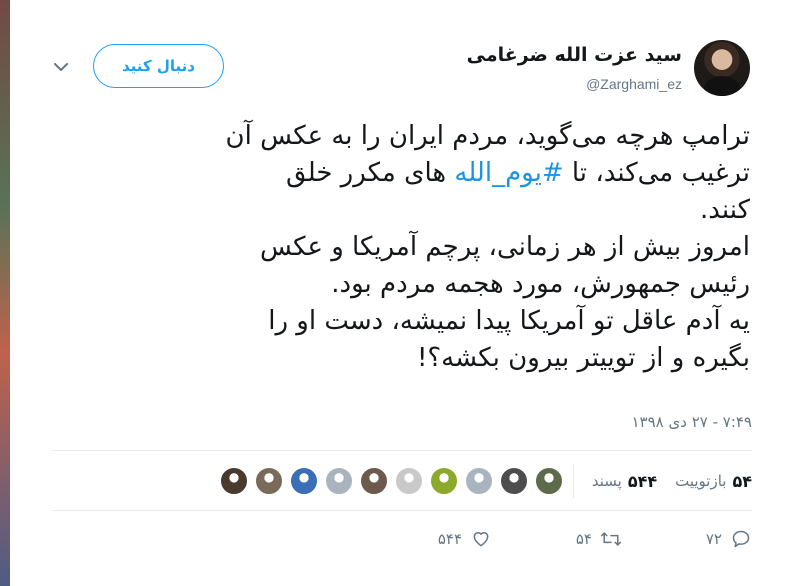  What do you see at coordinates (574, 55) in the screenshot?
I see `display-name: سید عزت الله ضرغامی` at bounding box center [574, 55].